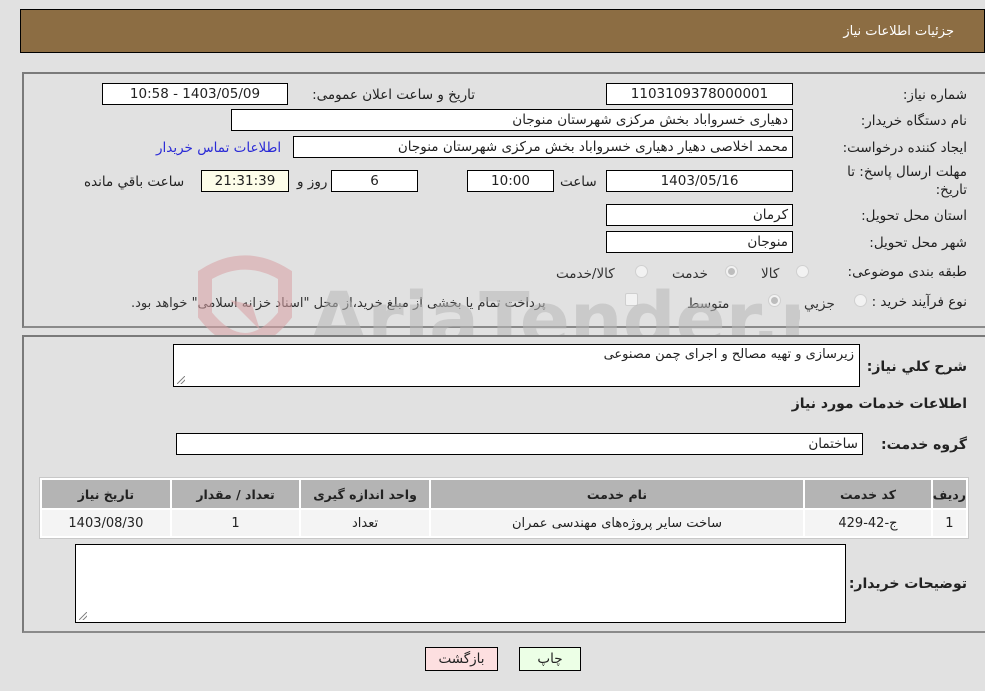 Image resolution: width=985 pixels, height=691 pixels. Describe the element at coordinates (913, 121) in the screenshot. I see `buyer-org-label: نام دستگاه خریدار:` at that location.